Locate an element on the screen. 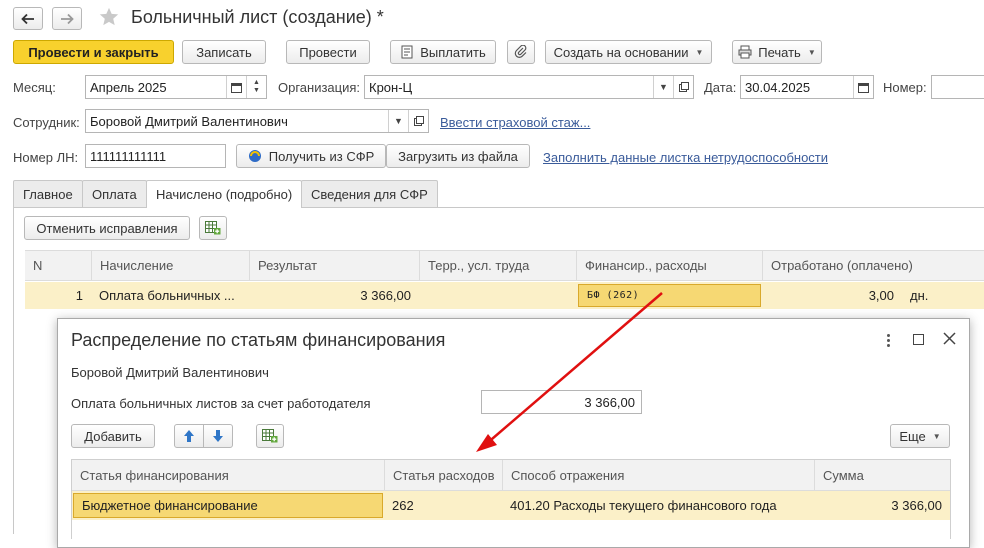 This screenshot has height=548, width=984. tab-accrued-detailed: Начислено (подробно) is located at coordinates (224, 194).